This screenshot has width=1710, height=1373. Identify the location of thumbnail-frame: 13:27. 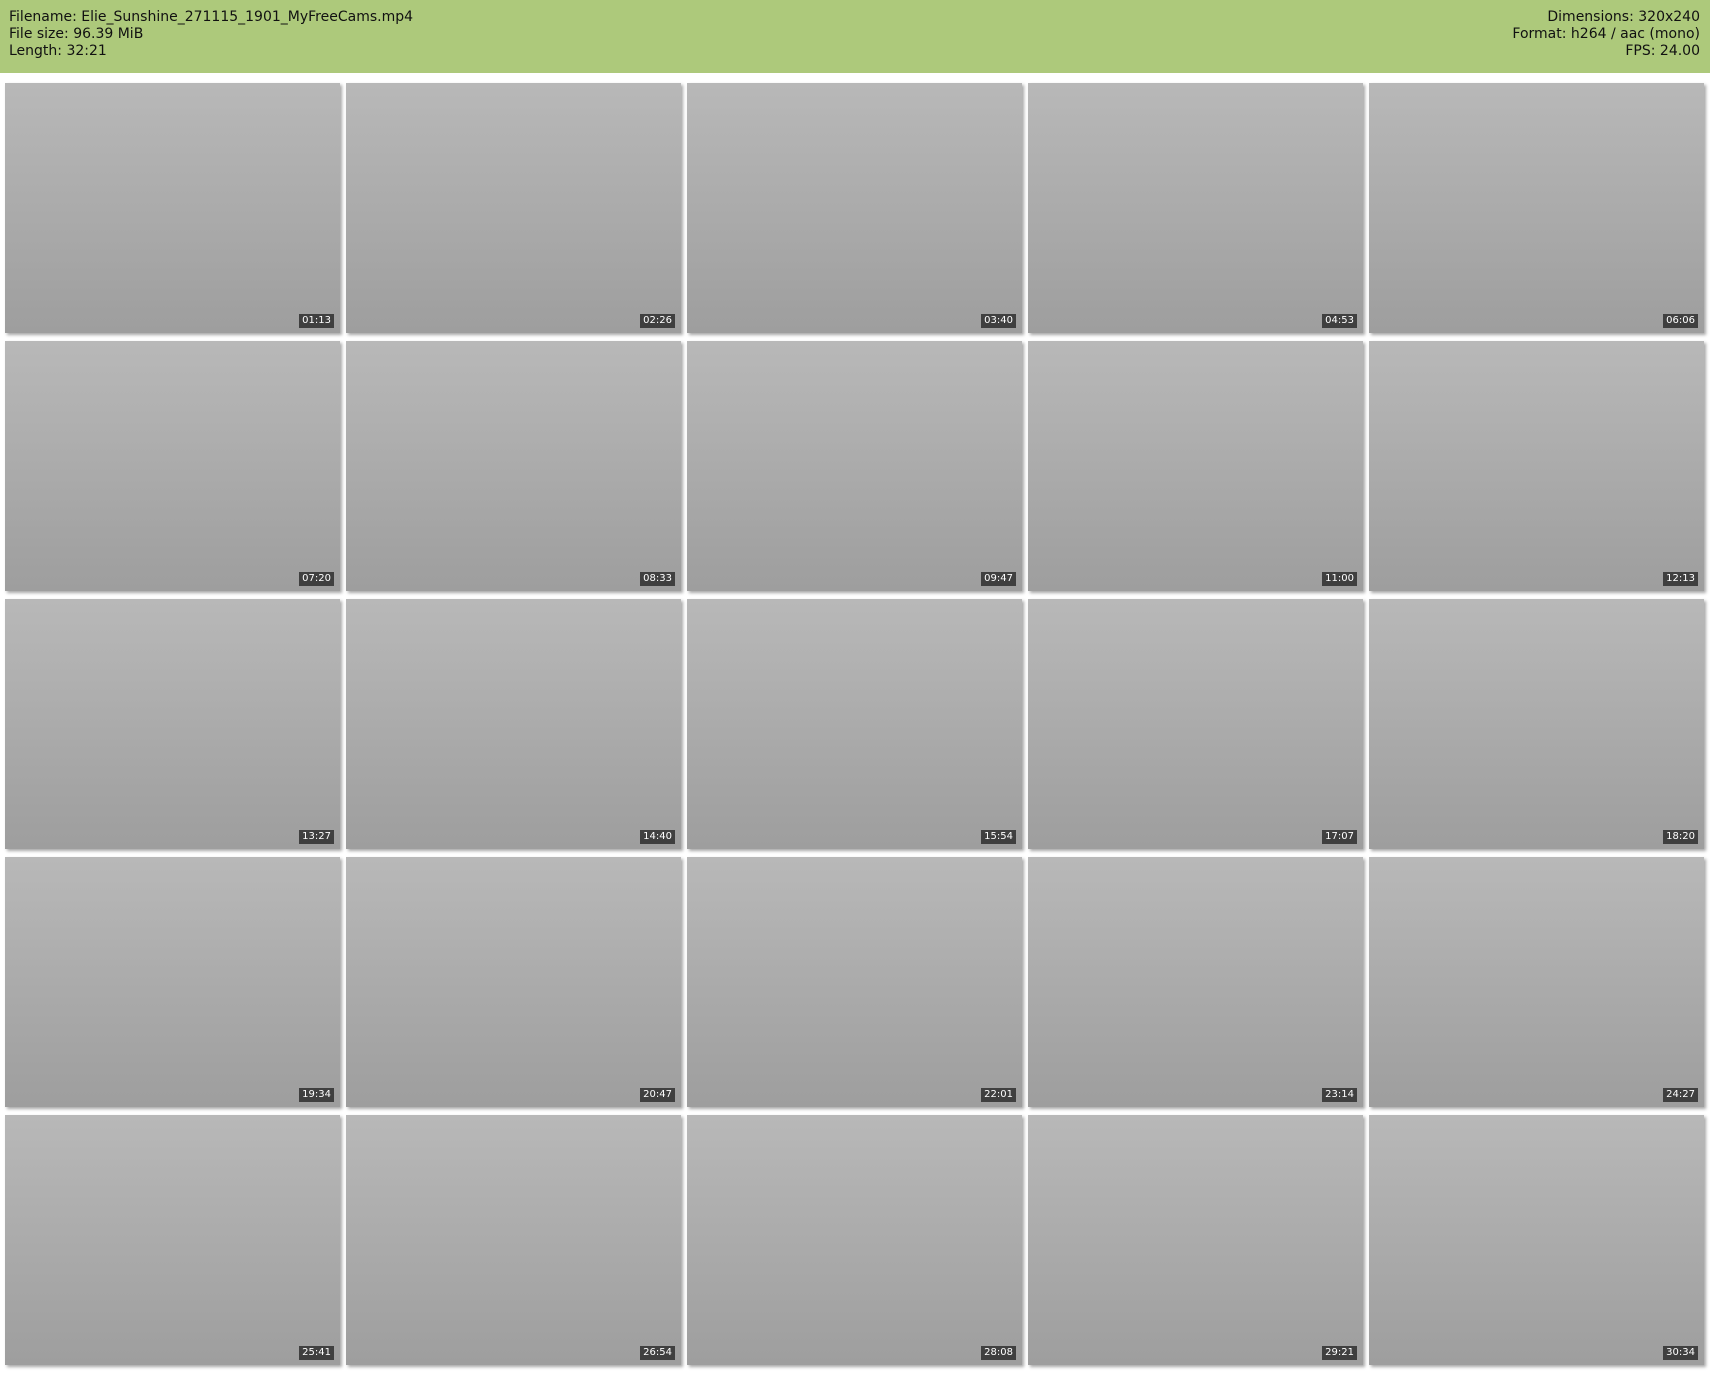
(172, 724).